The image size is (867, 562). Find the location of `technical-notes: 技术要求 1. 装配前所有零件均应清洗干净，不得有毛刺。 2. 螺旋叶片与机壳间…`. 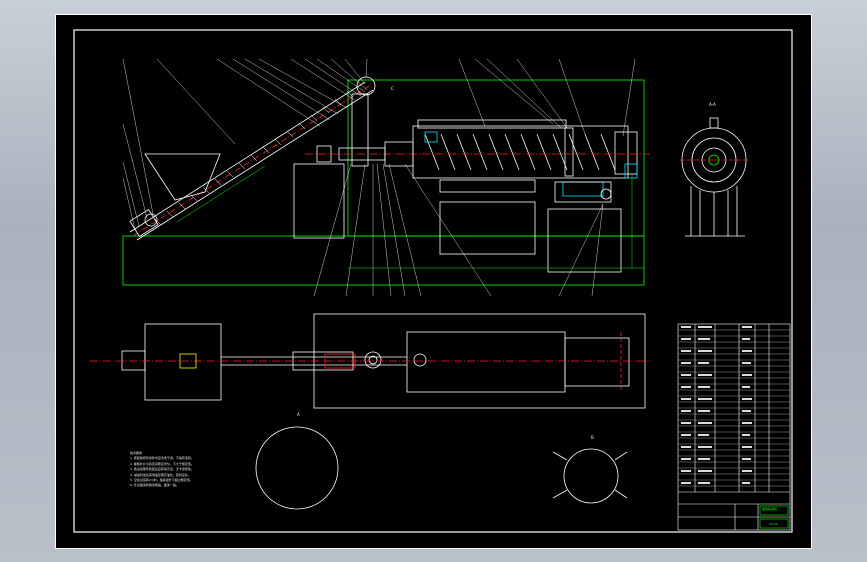

technical-notes: 技术要求 1. 装配前所有零件均应清洗干净，不得有毛刺。 2. 螺旋叶片与机壳间… is located at coordinates (162, 470).